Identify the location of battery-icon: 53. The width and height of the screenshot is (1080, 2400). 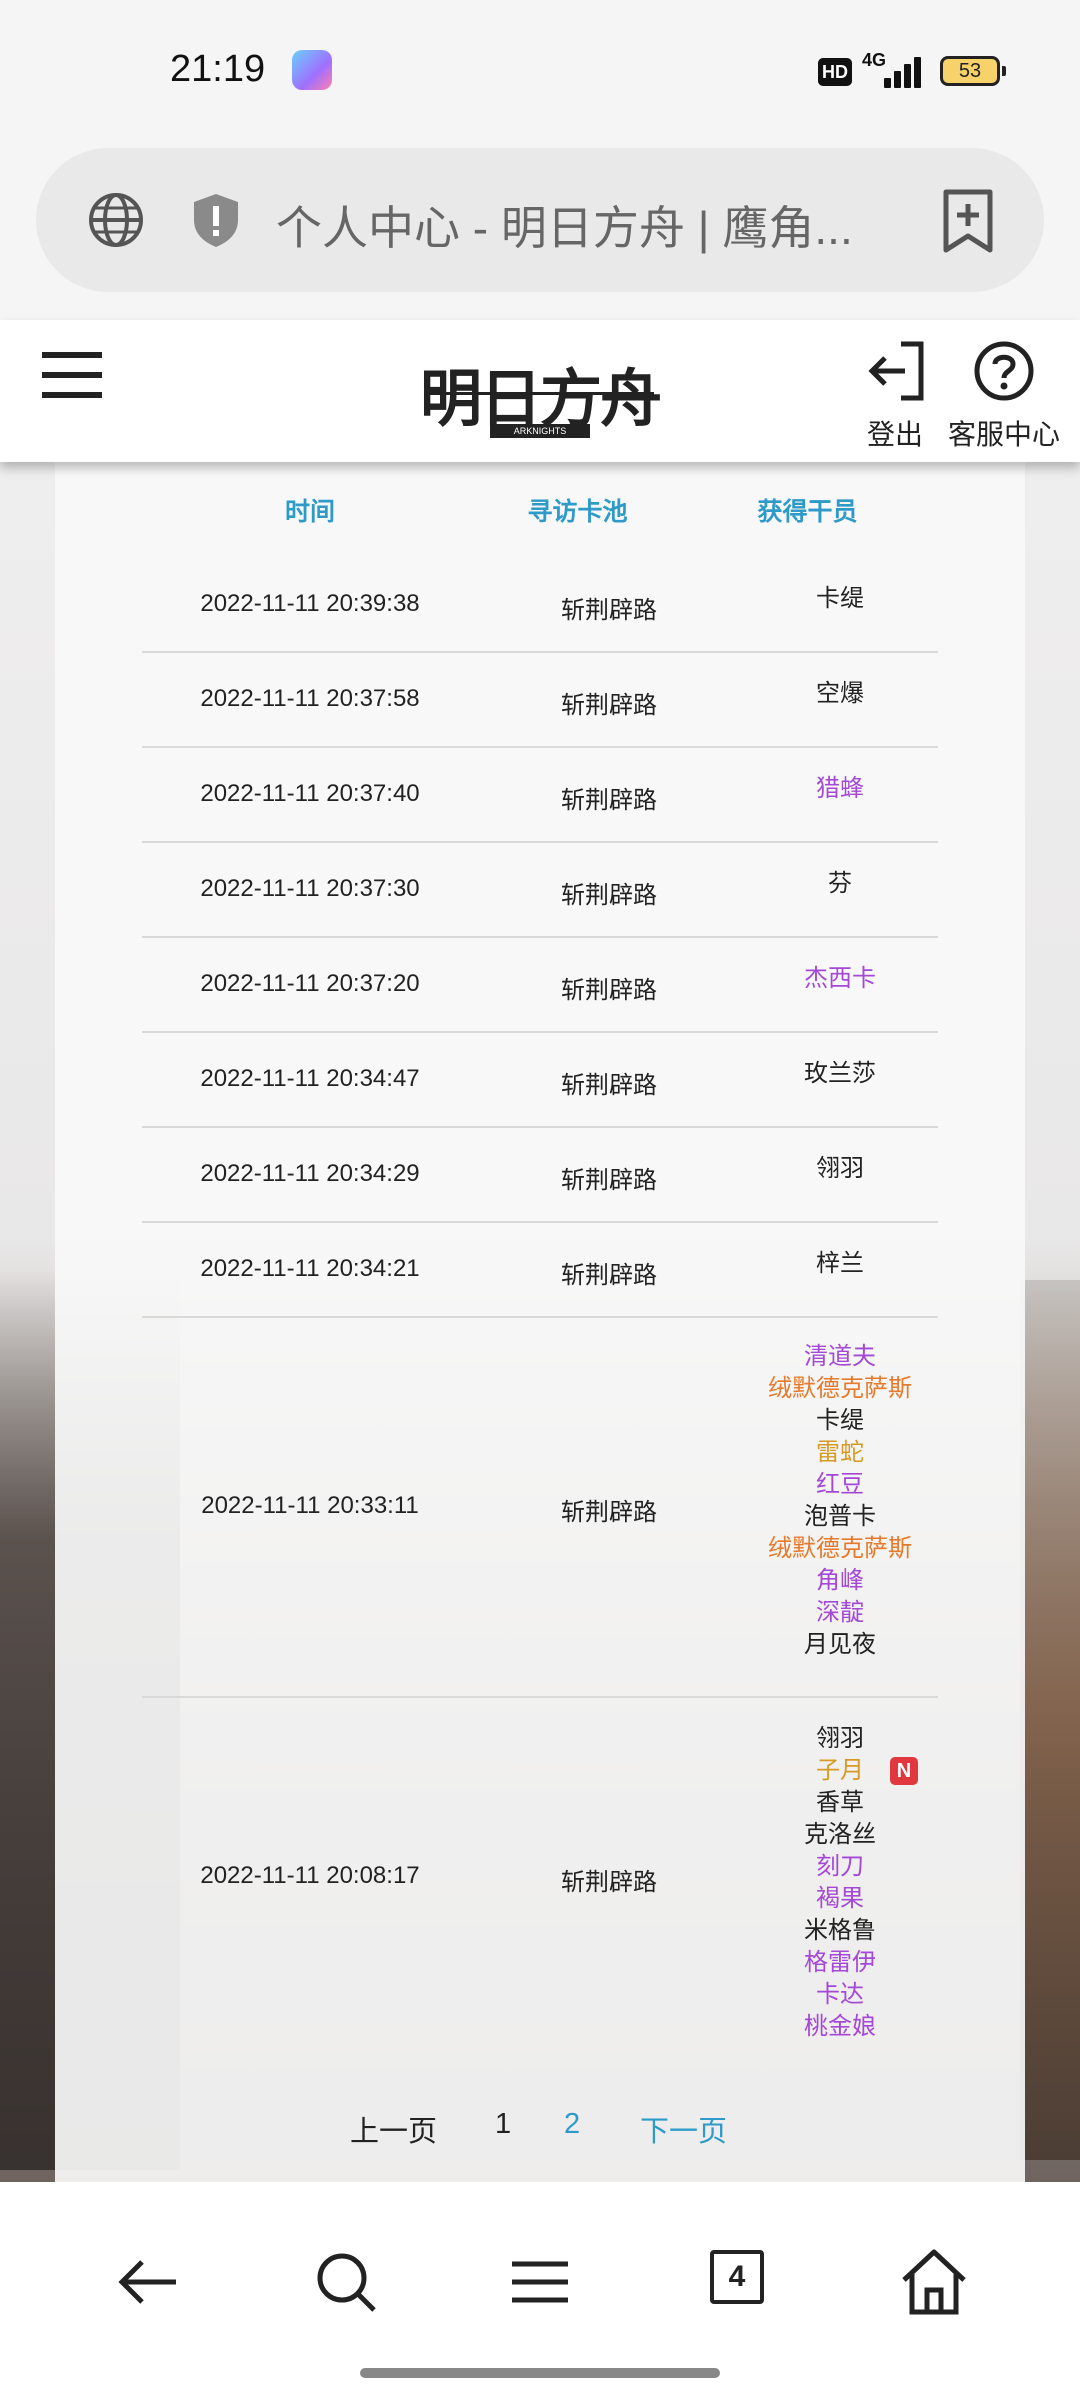
(973, 71).